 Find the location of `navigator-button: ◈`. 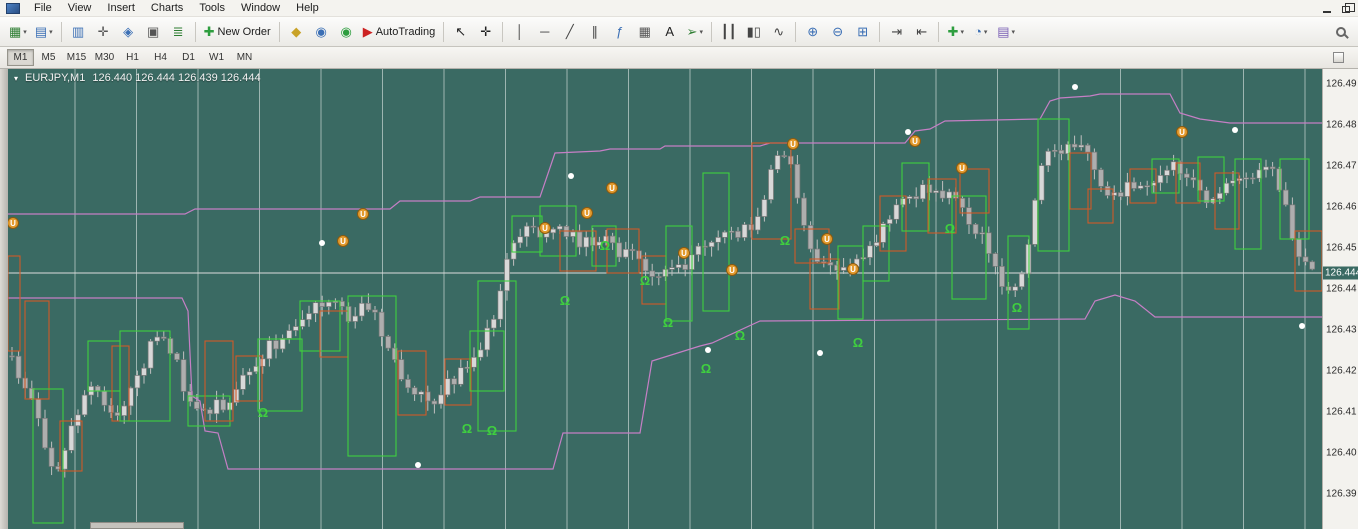

navigator-button: ◈ is located at coordinates (128, 31).